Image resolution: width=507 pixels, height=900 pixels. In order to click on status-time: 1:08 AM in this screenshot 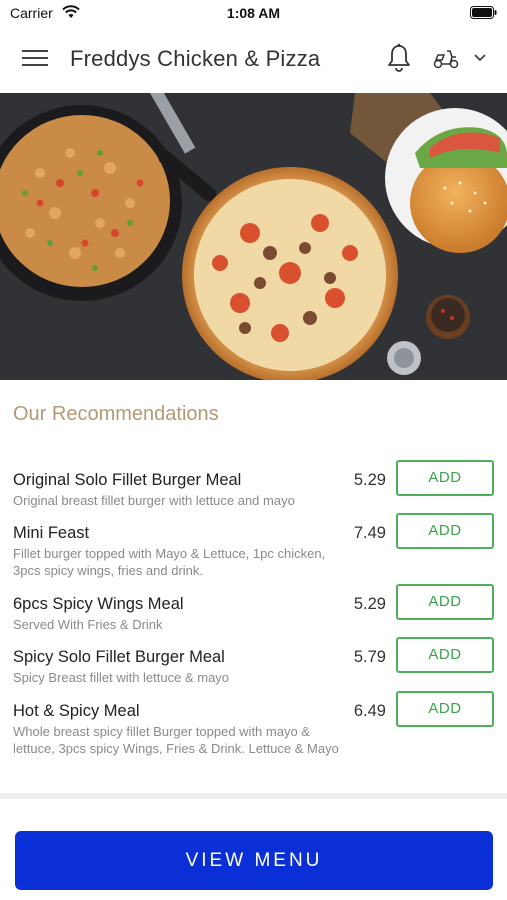, I will do `click(253, 13)`.